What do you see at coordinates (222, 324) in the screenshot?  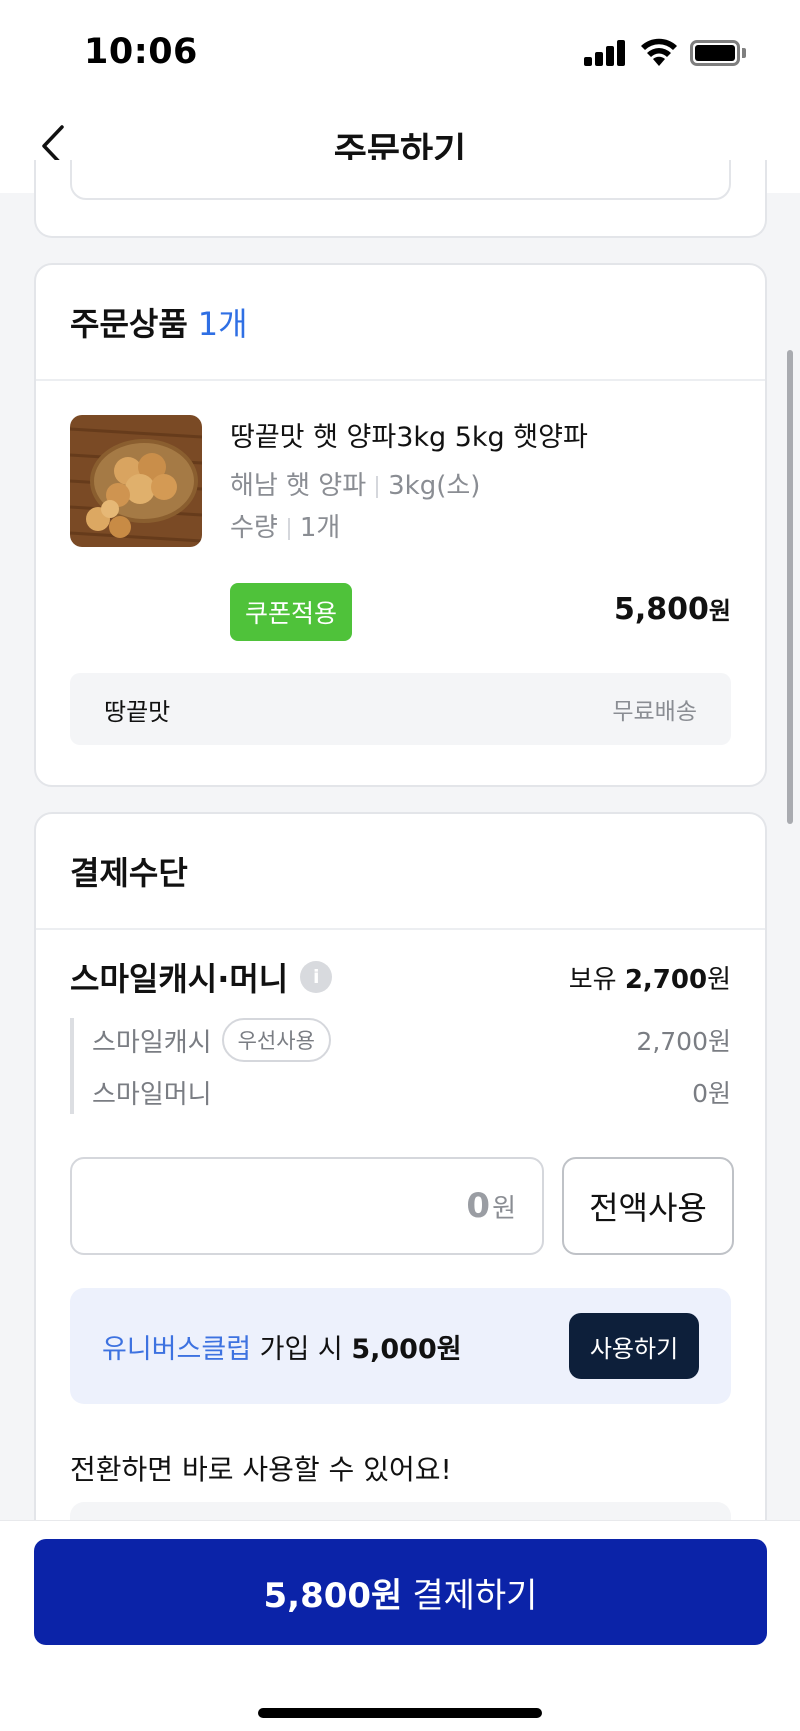 I see `order-products-count: 1개` at bounding box center [222, 324].